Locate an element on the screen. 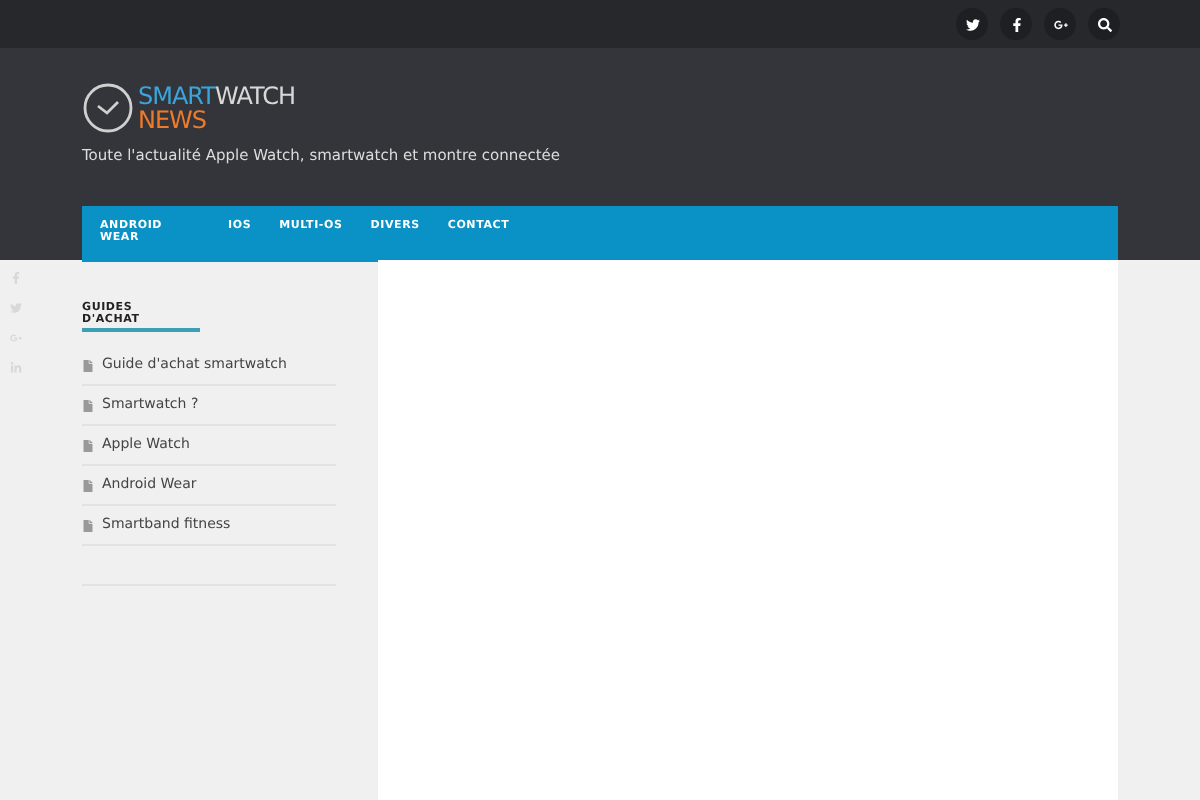 The height and width of the screenshot is (800, 1200). search-icon is located at coordinates (1104, 24).